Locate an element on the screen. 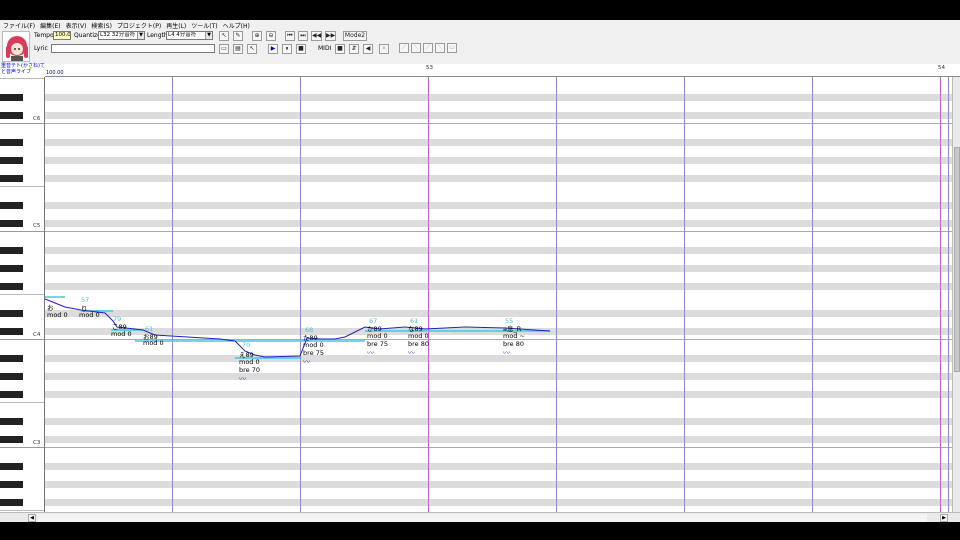  insert-button: ▭ is located at coordinates (224, 49).